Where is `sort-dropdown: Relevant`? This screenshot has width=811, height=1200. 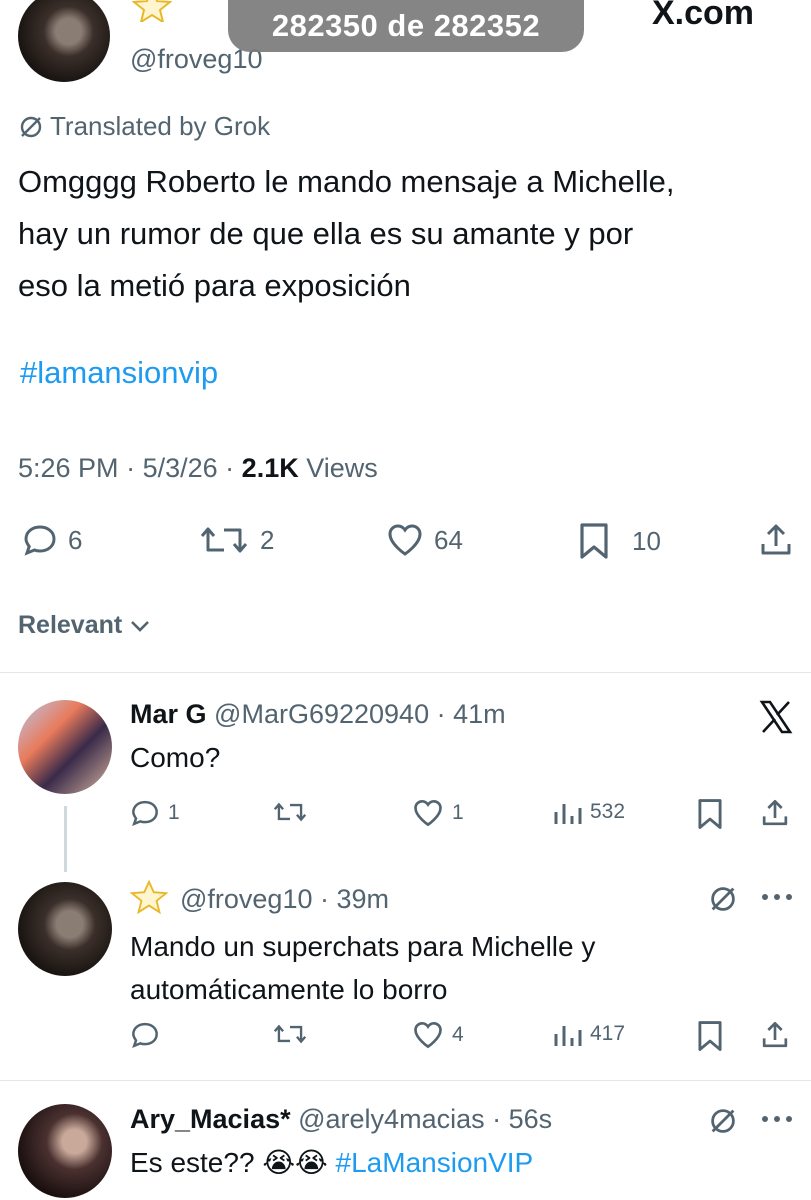 sort-dropdown: Relevant is located at coordinates (84, 625).